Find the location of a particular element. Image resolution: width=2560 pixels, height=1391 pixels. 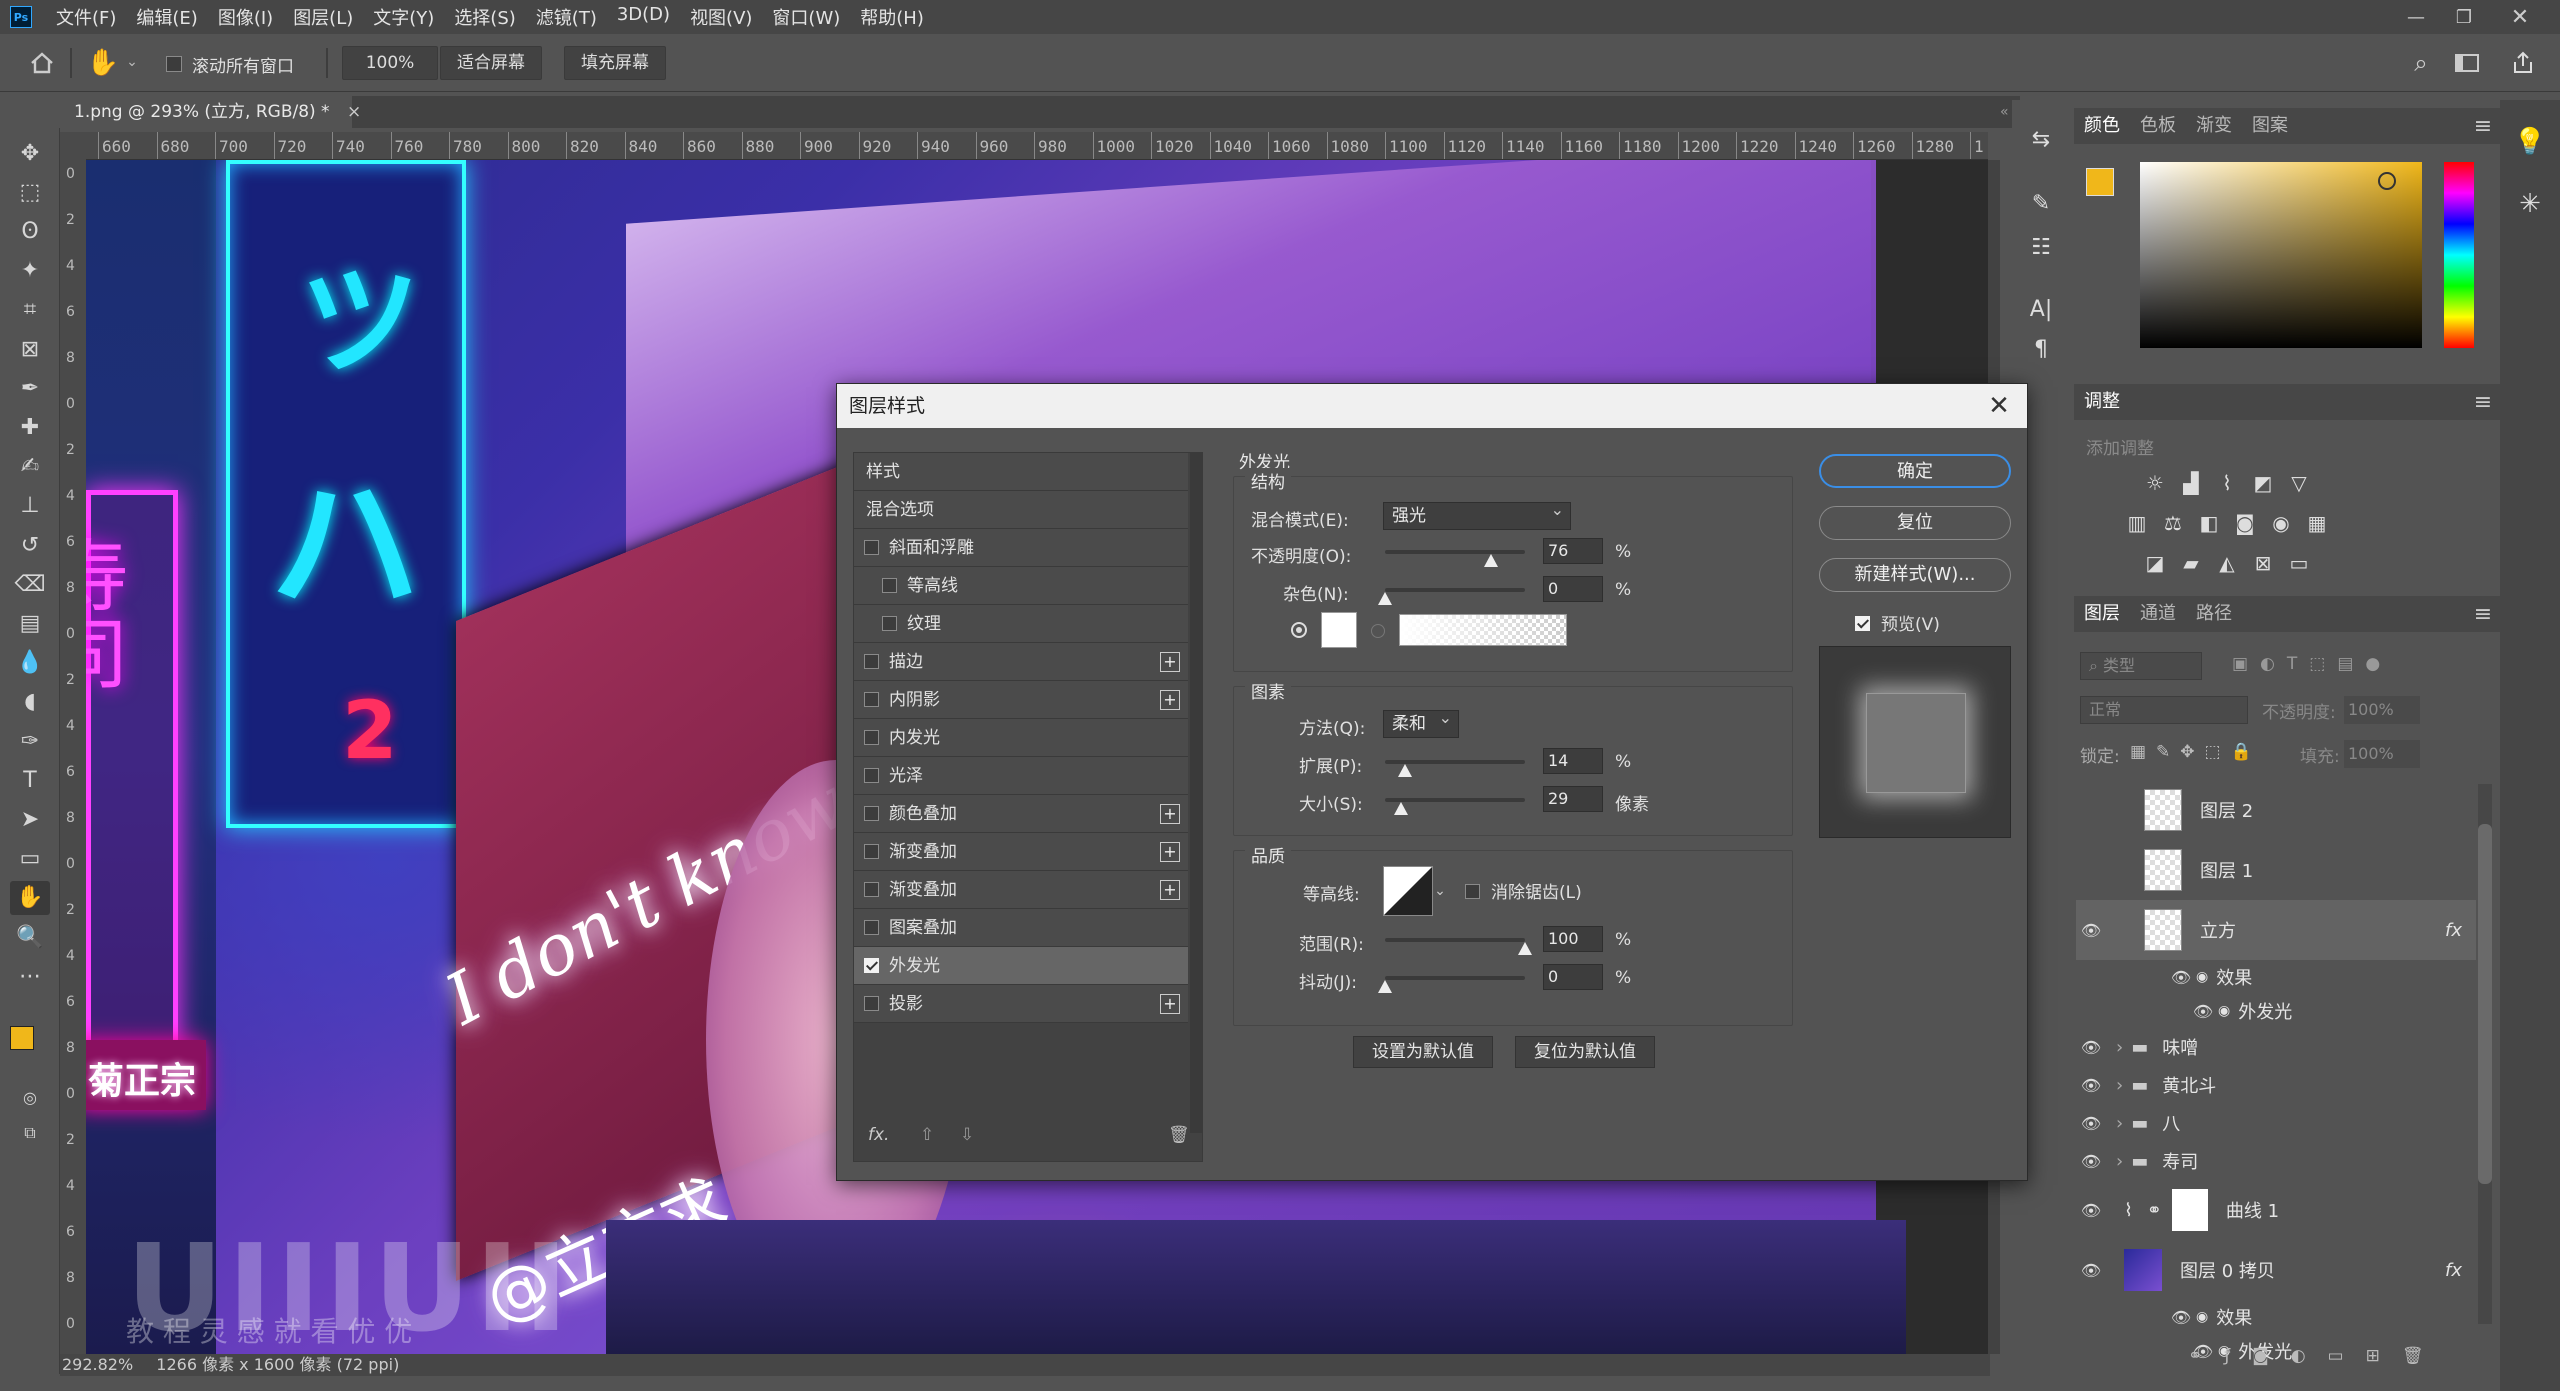

document-tab: 1.png @ 293% (立方, RGB/8) * × is located at coordinates (210, 112).